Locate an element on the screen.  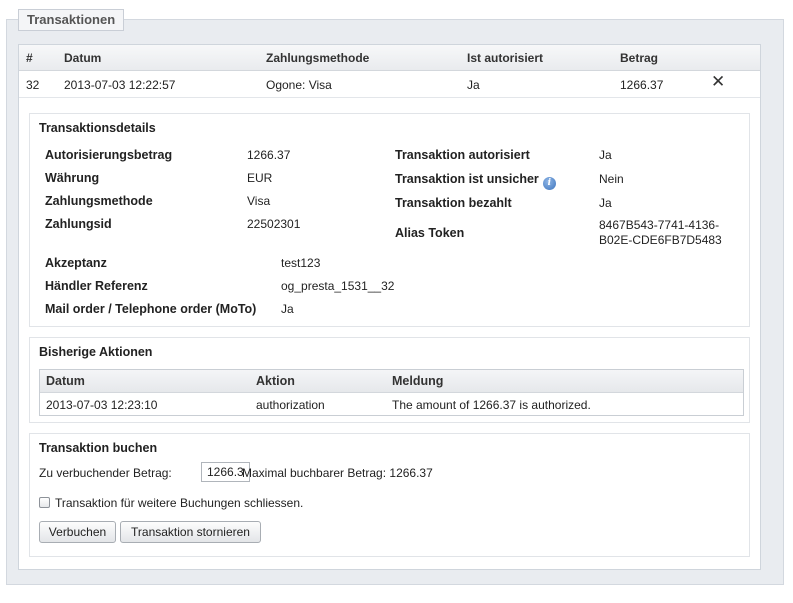
detail-value-moto: Ja is located at coordinates (287, 309).